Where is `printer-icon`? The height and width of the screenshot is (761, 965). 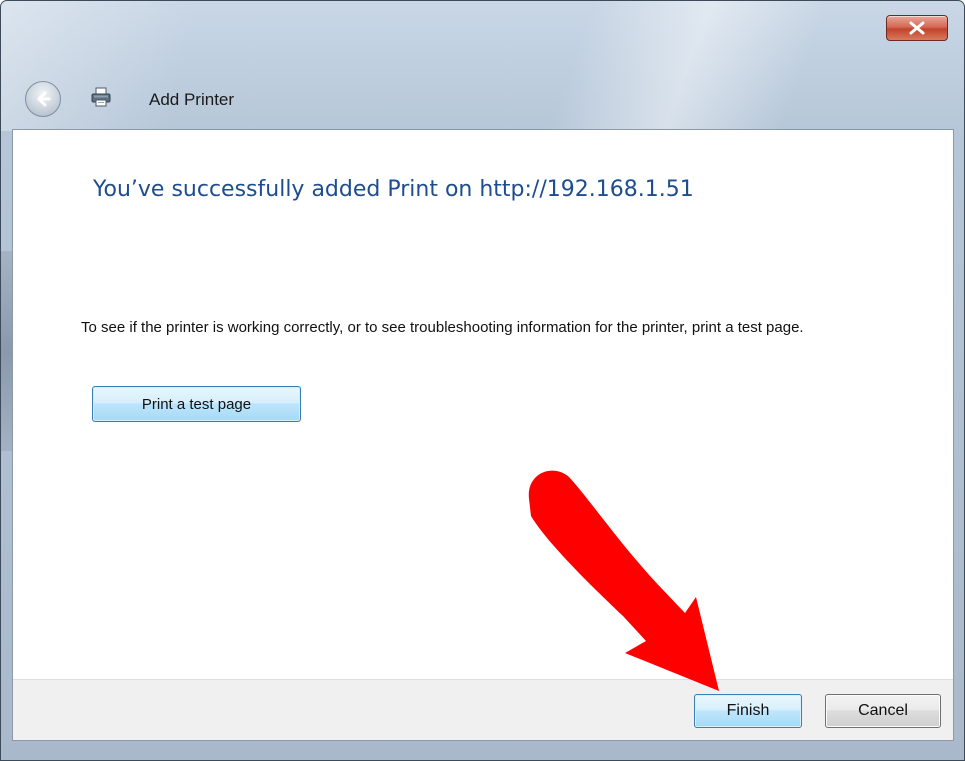
printer-icon is located at coordinates (101, 97).